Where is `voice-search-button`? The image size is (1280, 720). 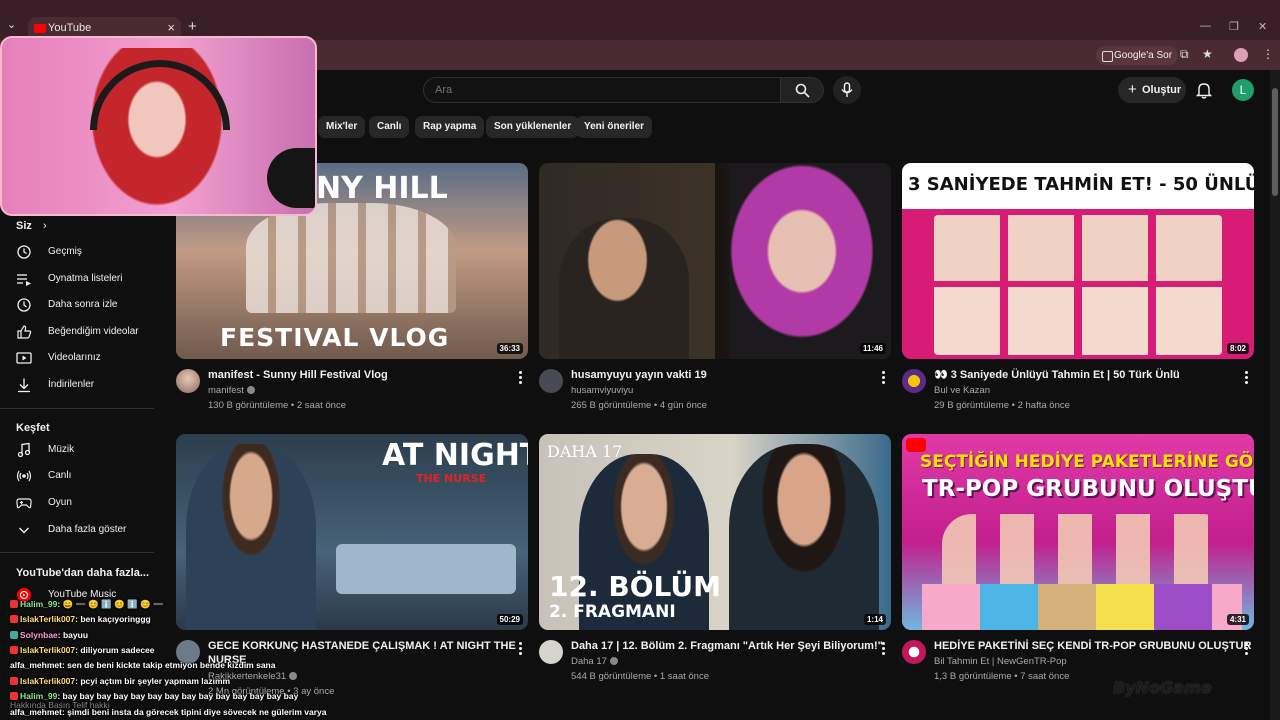
voice-search-button is located at coordinates (847, 90).